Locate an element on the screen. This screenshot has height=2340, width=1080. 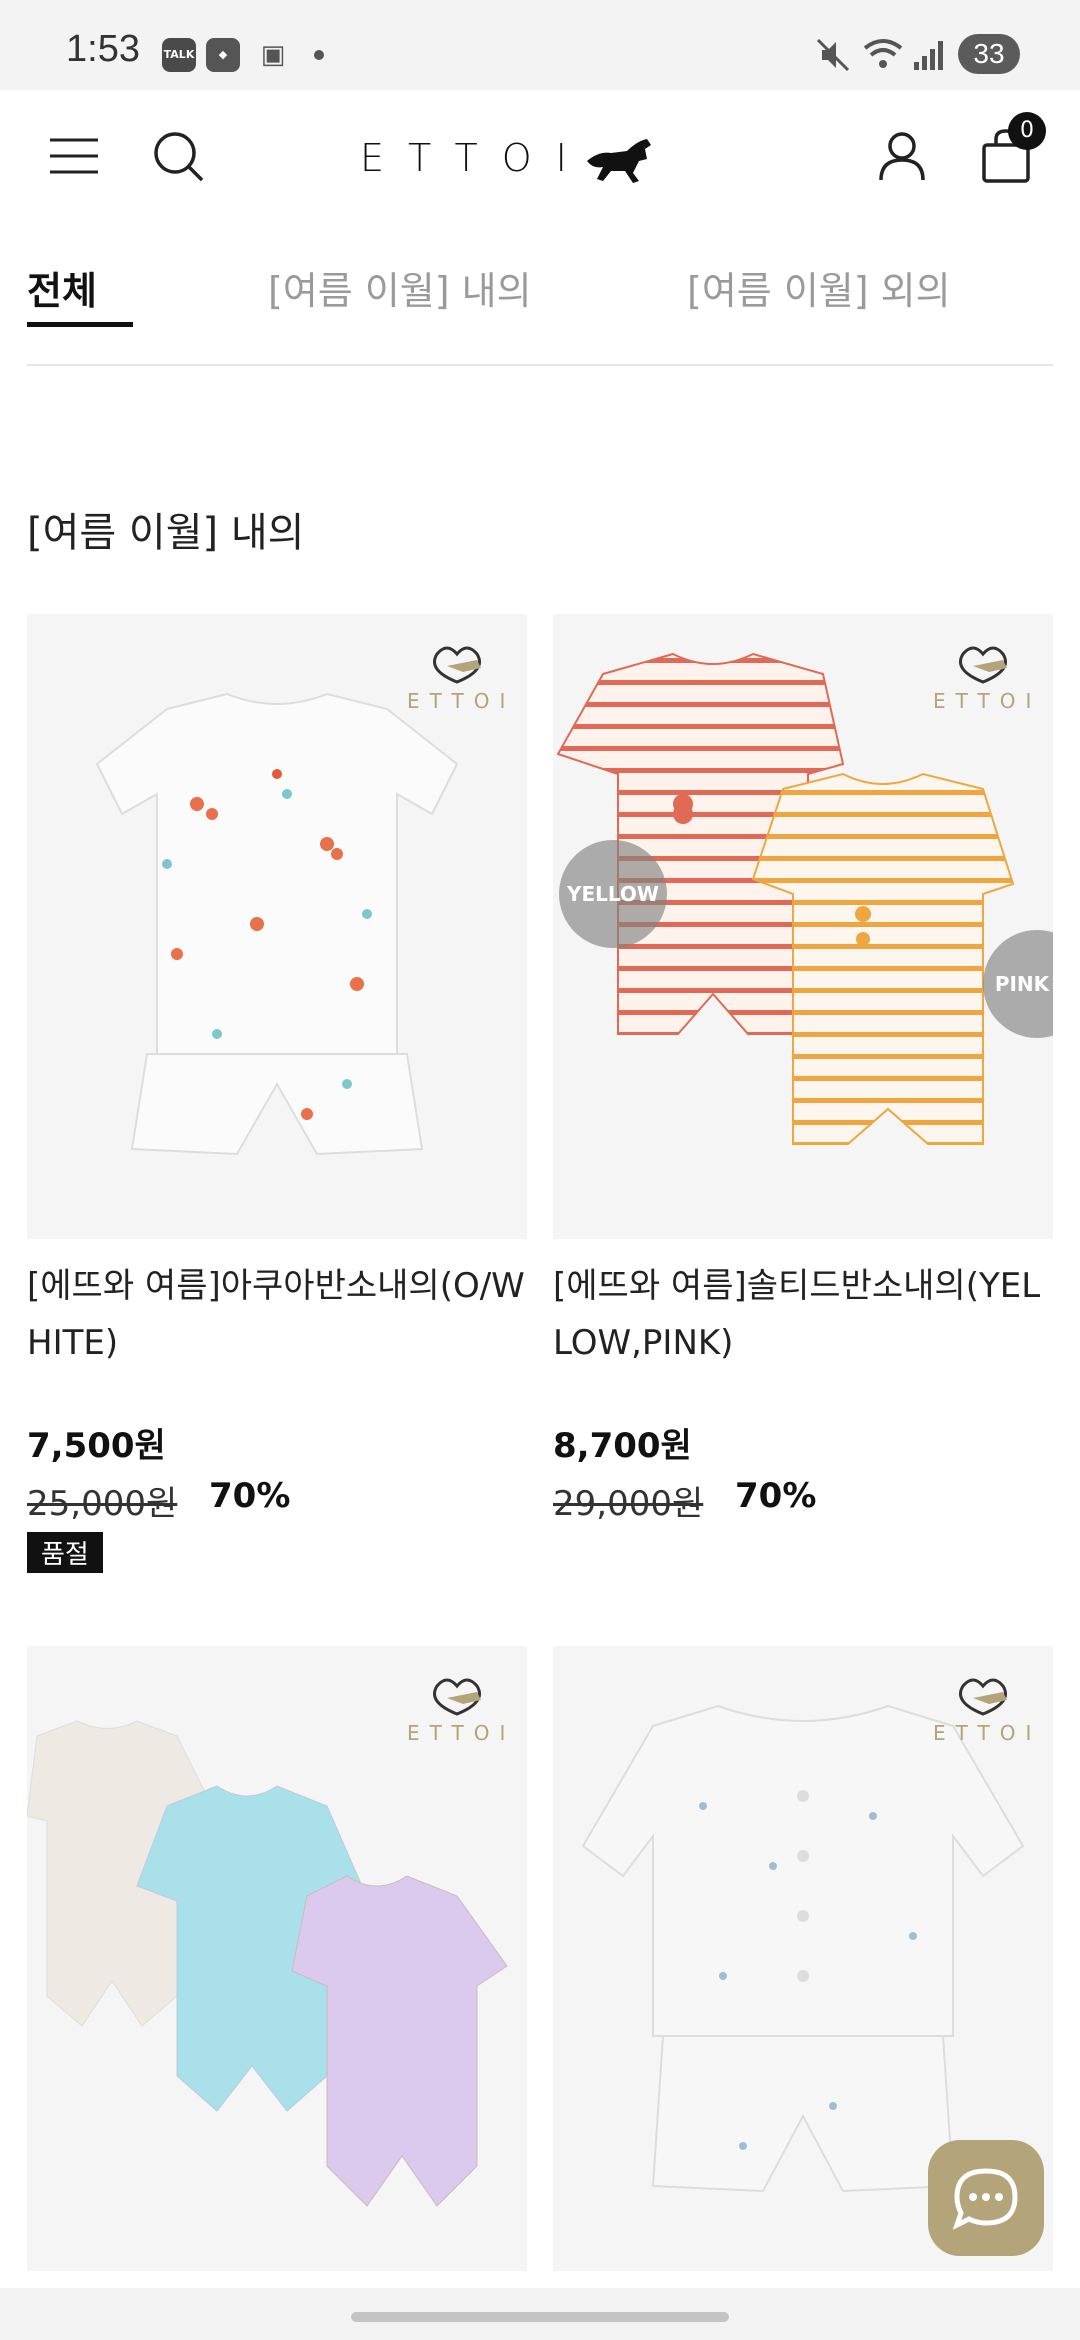
tab-summer-outerwear: [여름 이월] 외의 is located at coordinates (819, 287).